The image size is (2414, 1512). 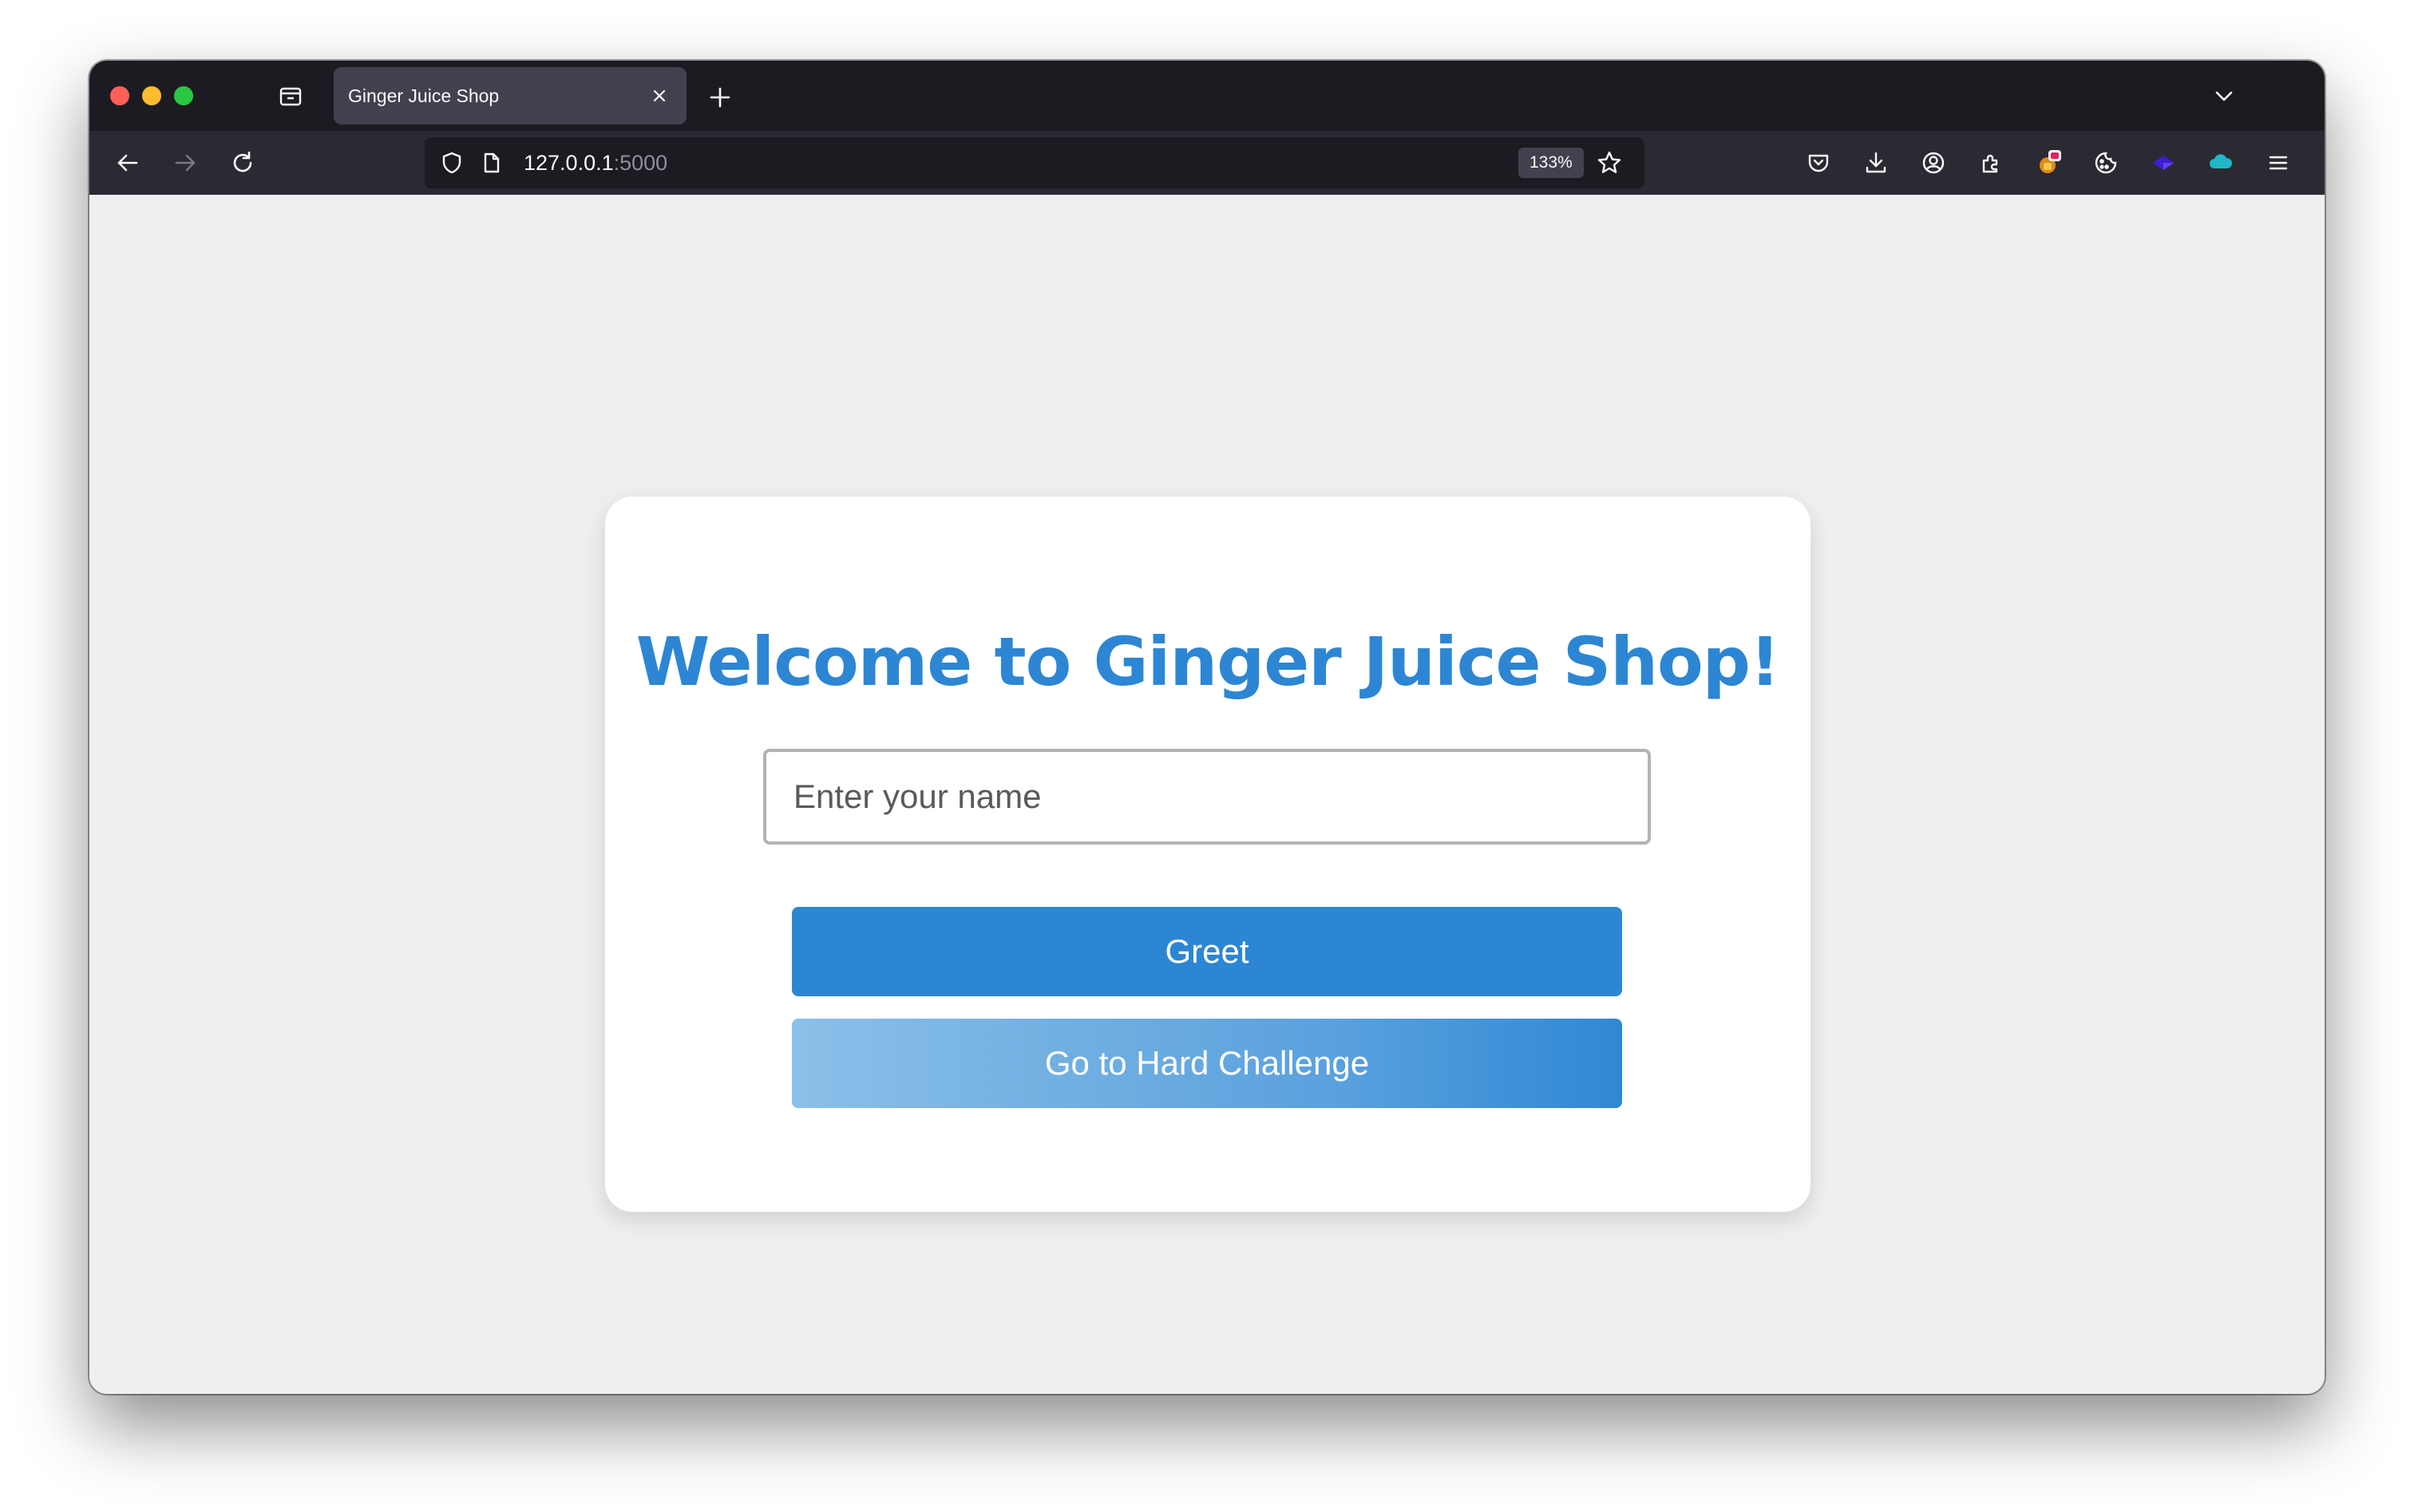 What do you see at coordinates (492, 162) in the screenshot?
I see `page-icon` at bounding box center [492, 162].